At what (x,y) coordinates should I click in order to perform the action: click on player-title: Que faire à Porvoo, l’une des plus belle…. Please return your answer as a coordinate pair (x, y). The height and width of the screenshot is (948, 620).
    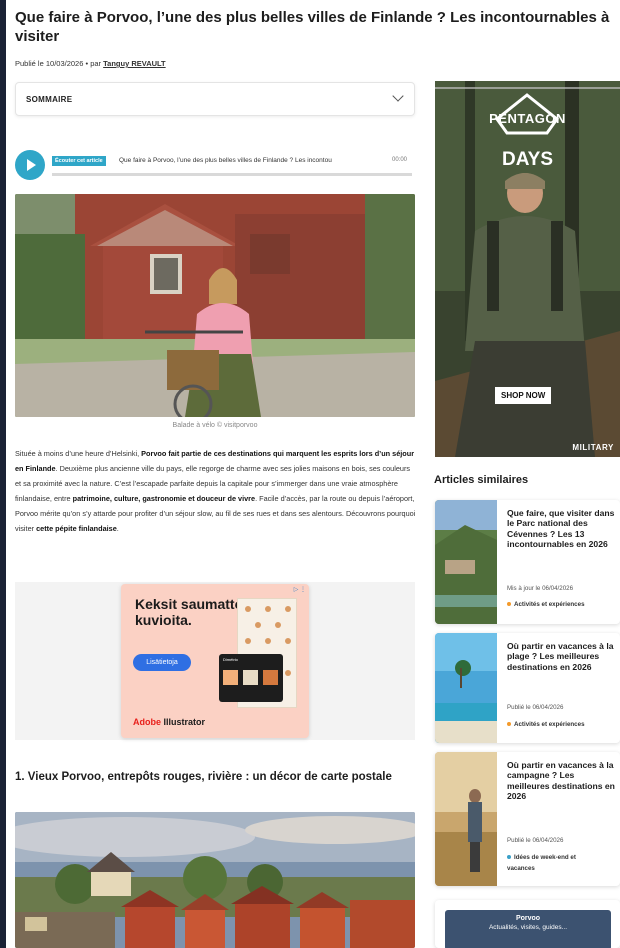
    Looking at the image, I should click on (225, 160).